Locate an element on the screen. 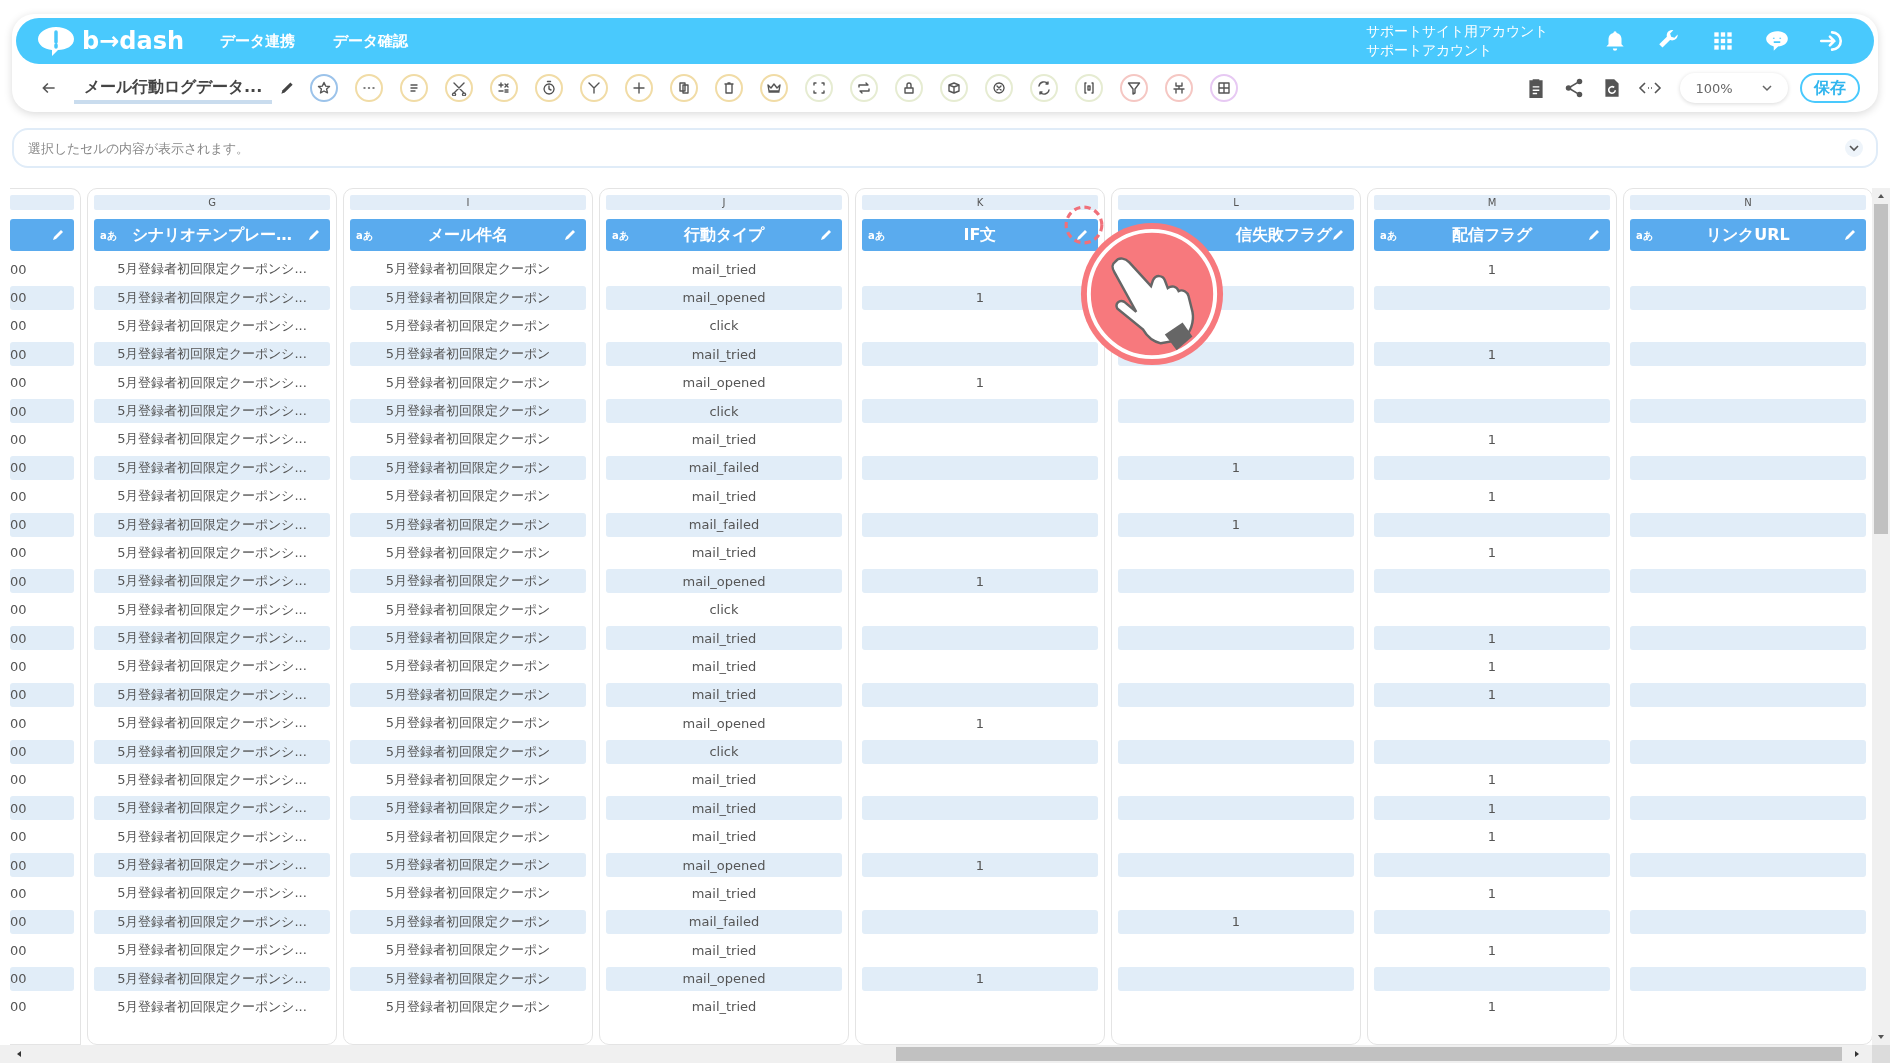 This screenshot has height=1063, width=1890. repeat-icon is located at coordinates (864, 88).